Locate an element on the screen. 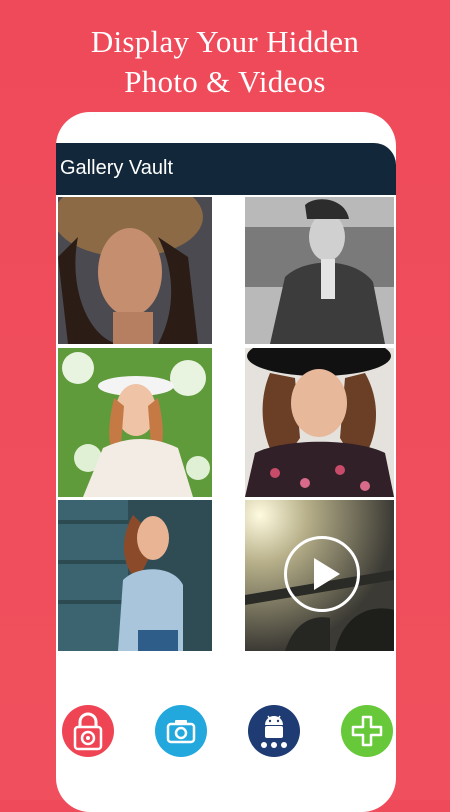 This screenshot has height=812, width=450. lock-settings-button is located at coordinates (88, 731).